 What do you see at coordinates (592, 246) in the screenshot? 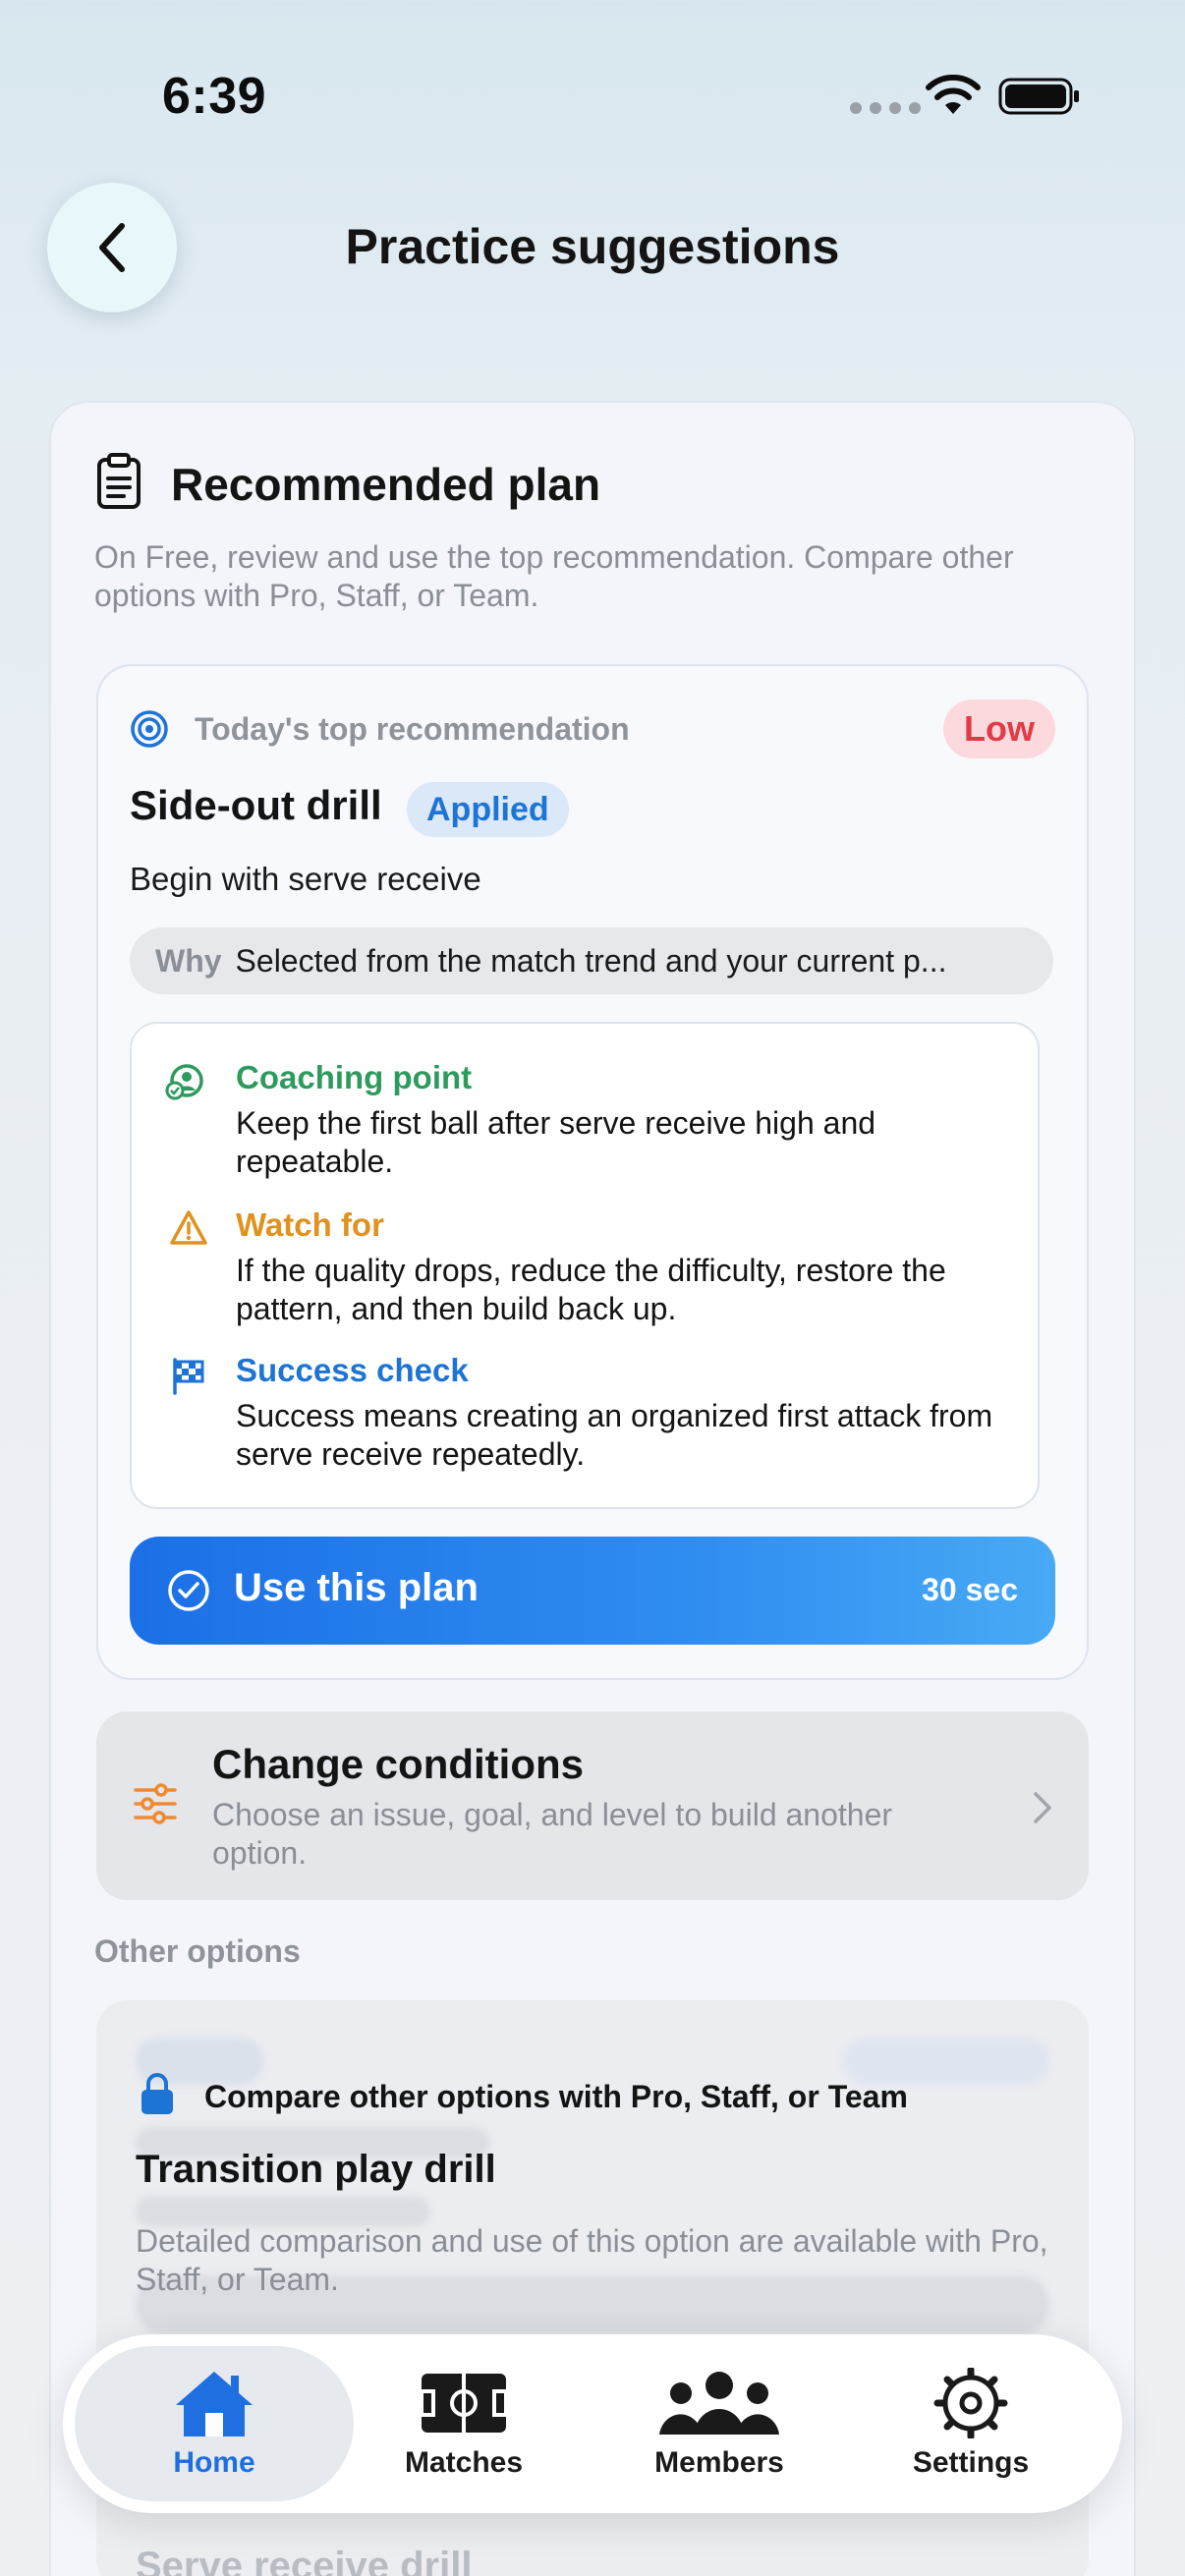
I see `page-title: Practice suggestions` at bounding box center [592, 246].